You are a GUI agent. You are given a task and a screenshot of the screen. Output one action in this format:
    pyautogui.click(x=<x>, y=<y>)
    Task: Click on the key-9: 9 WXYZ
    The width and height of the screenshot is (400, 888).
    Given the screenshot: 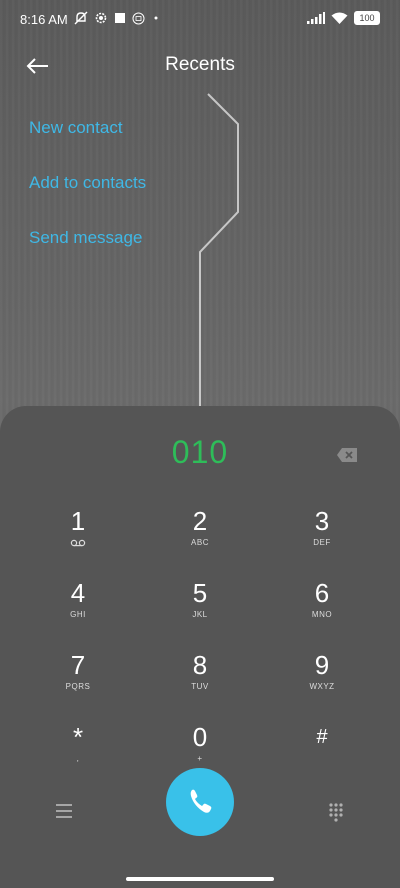 What is the action you would take?
    pyautogui.click(x=322, y=680)
    